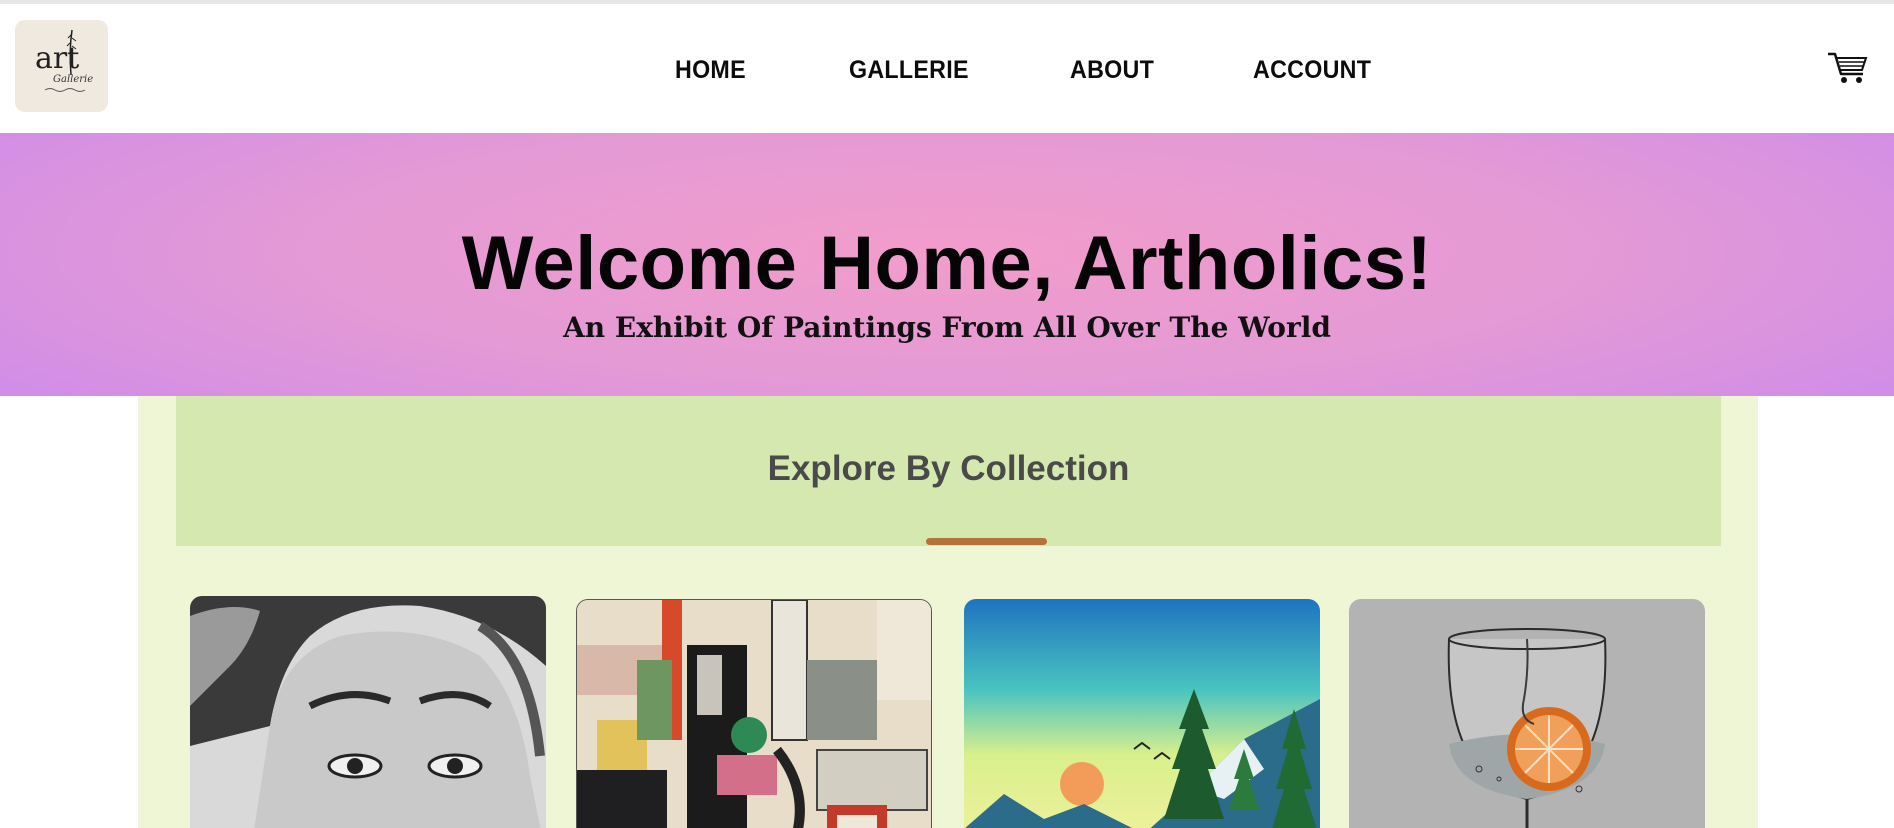 Image resolution: width=1894 pixels, height=828 pixels. I want to click on collection-card-landscape, so click(1142, 713).